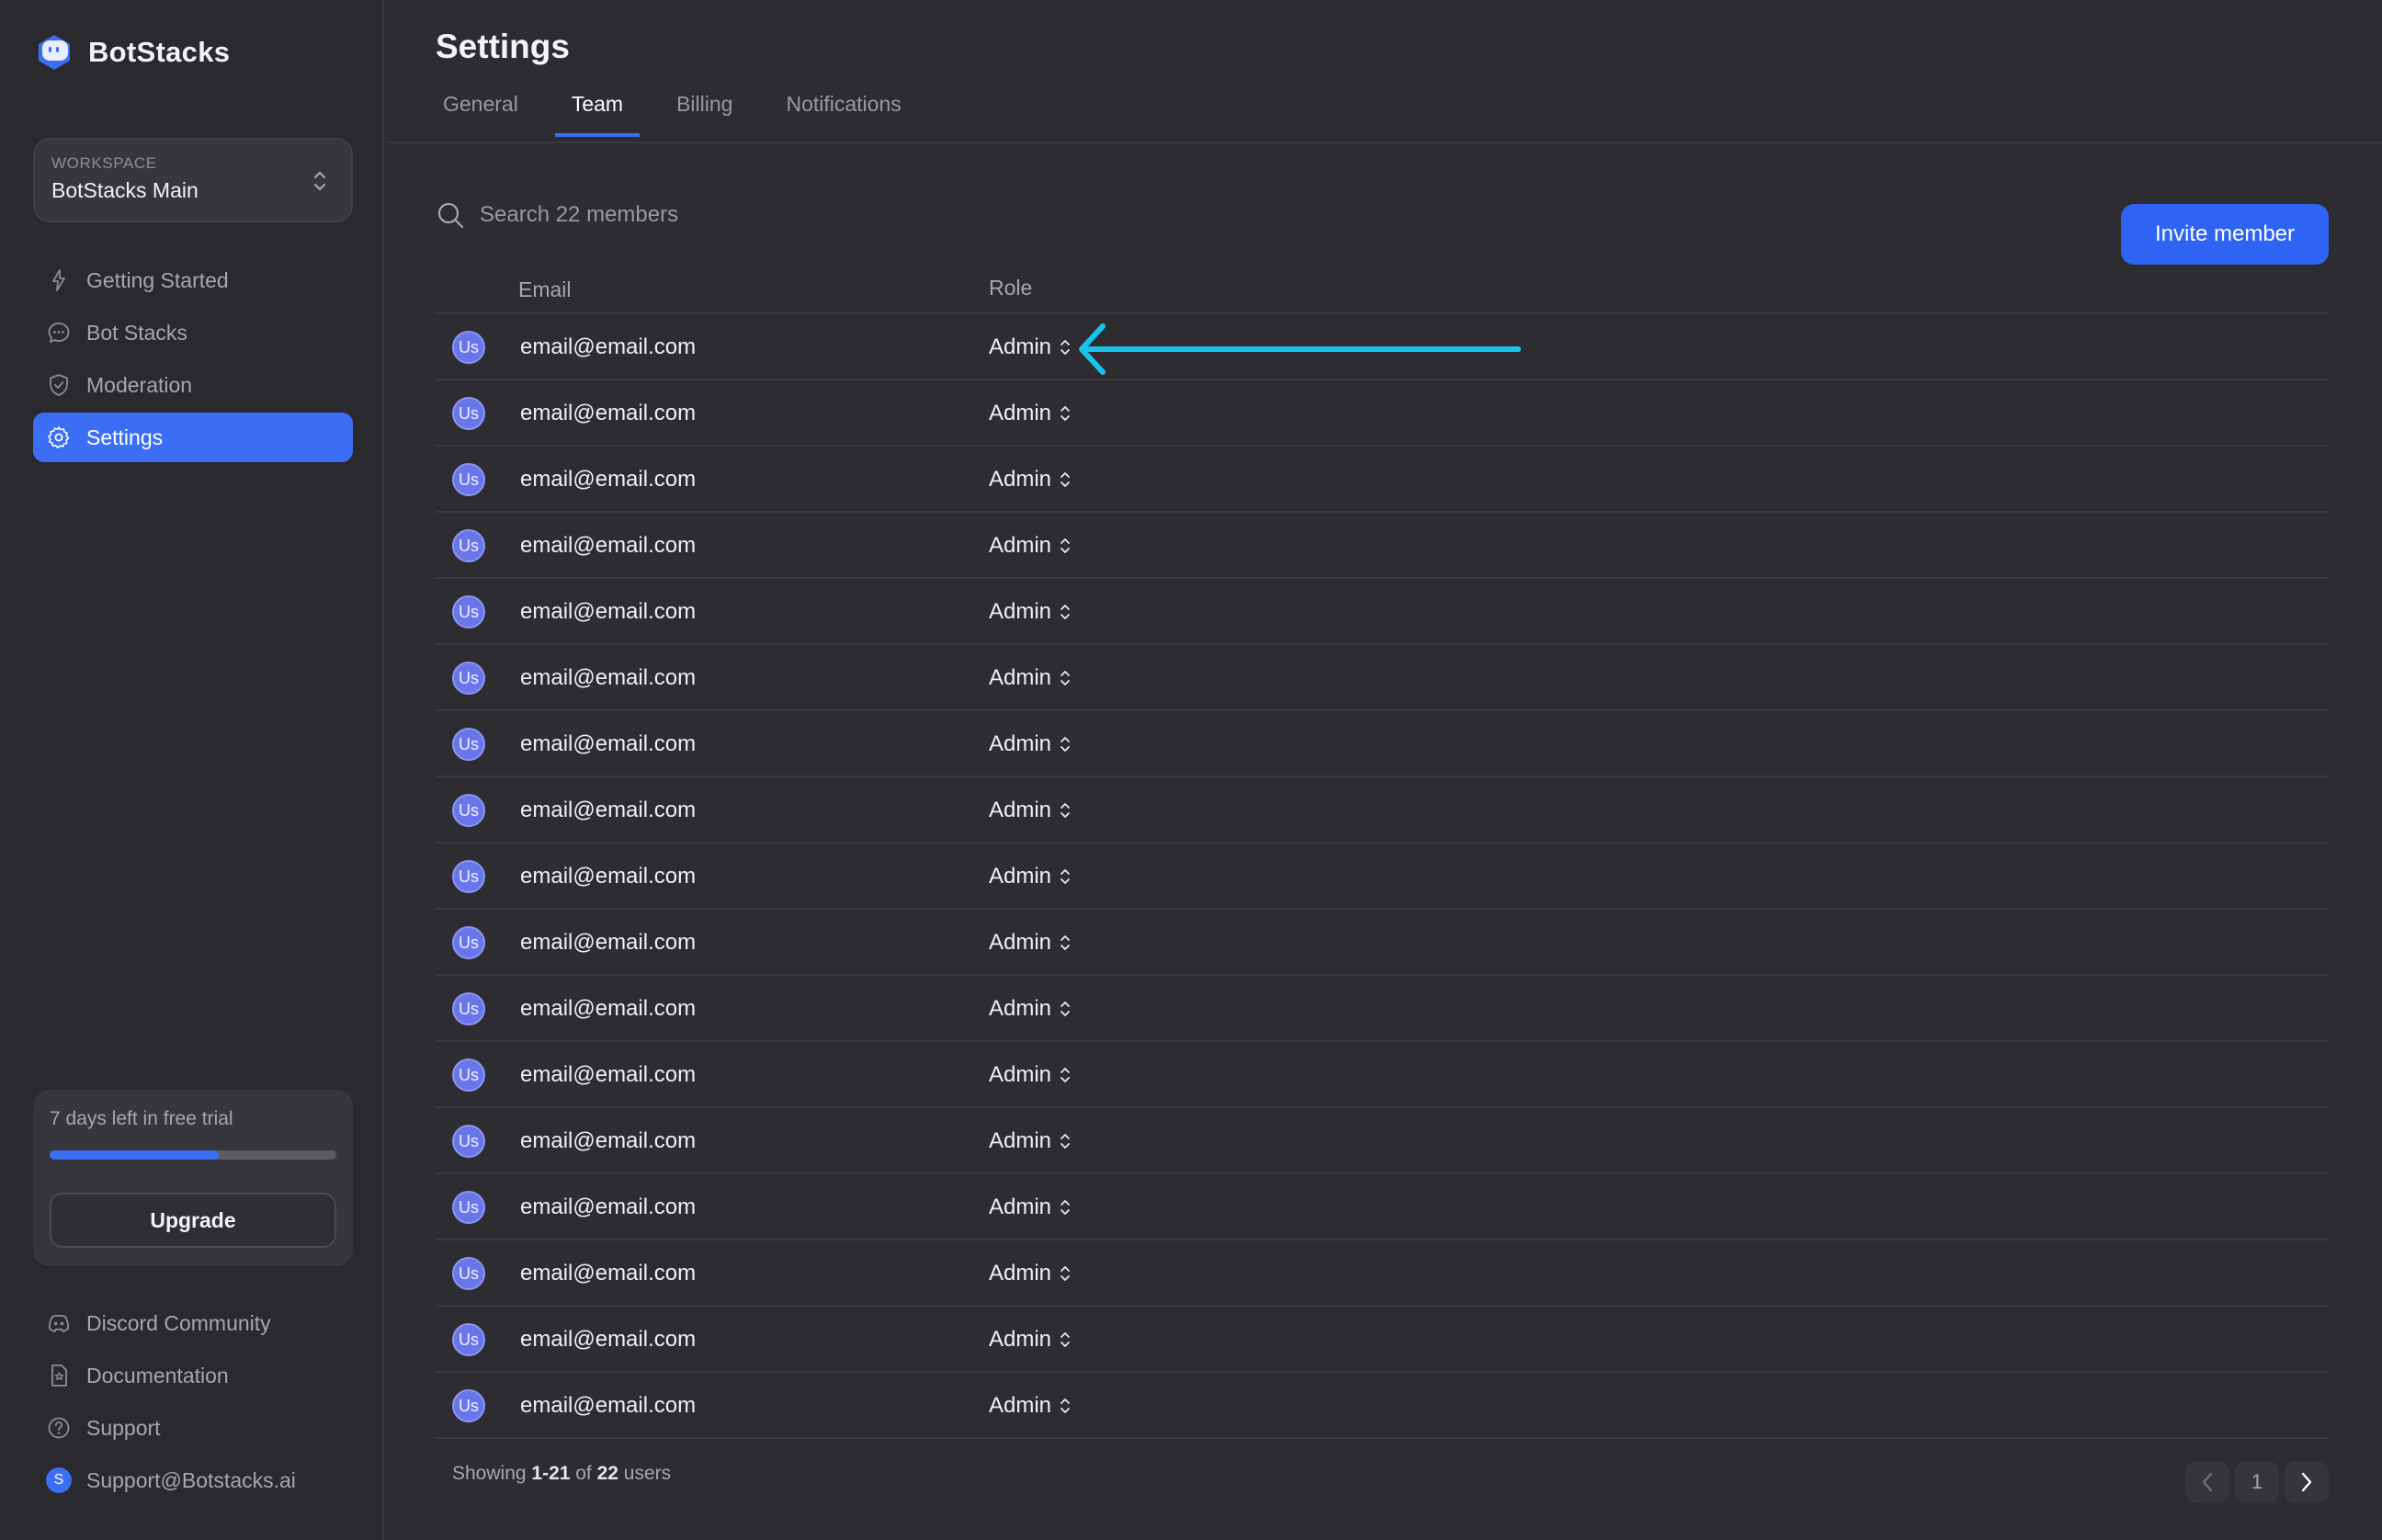 This screenshot has width=2382, height=1540. I want to click on nav-item-support: Support, so click(193, 1428).